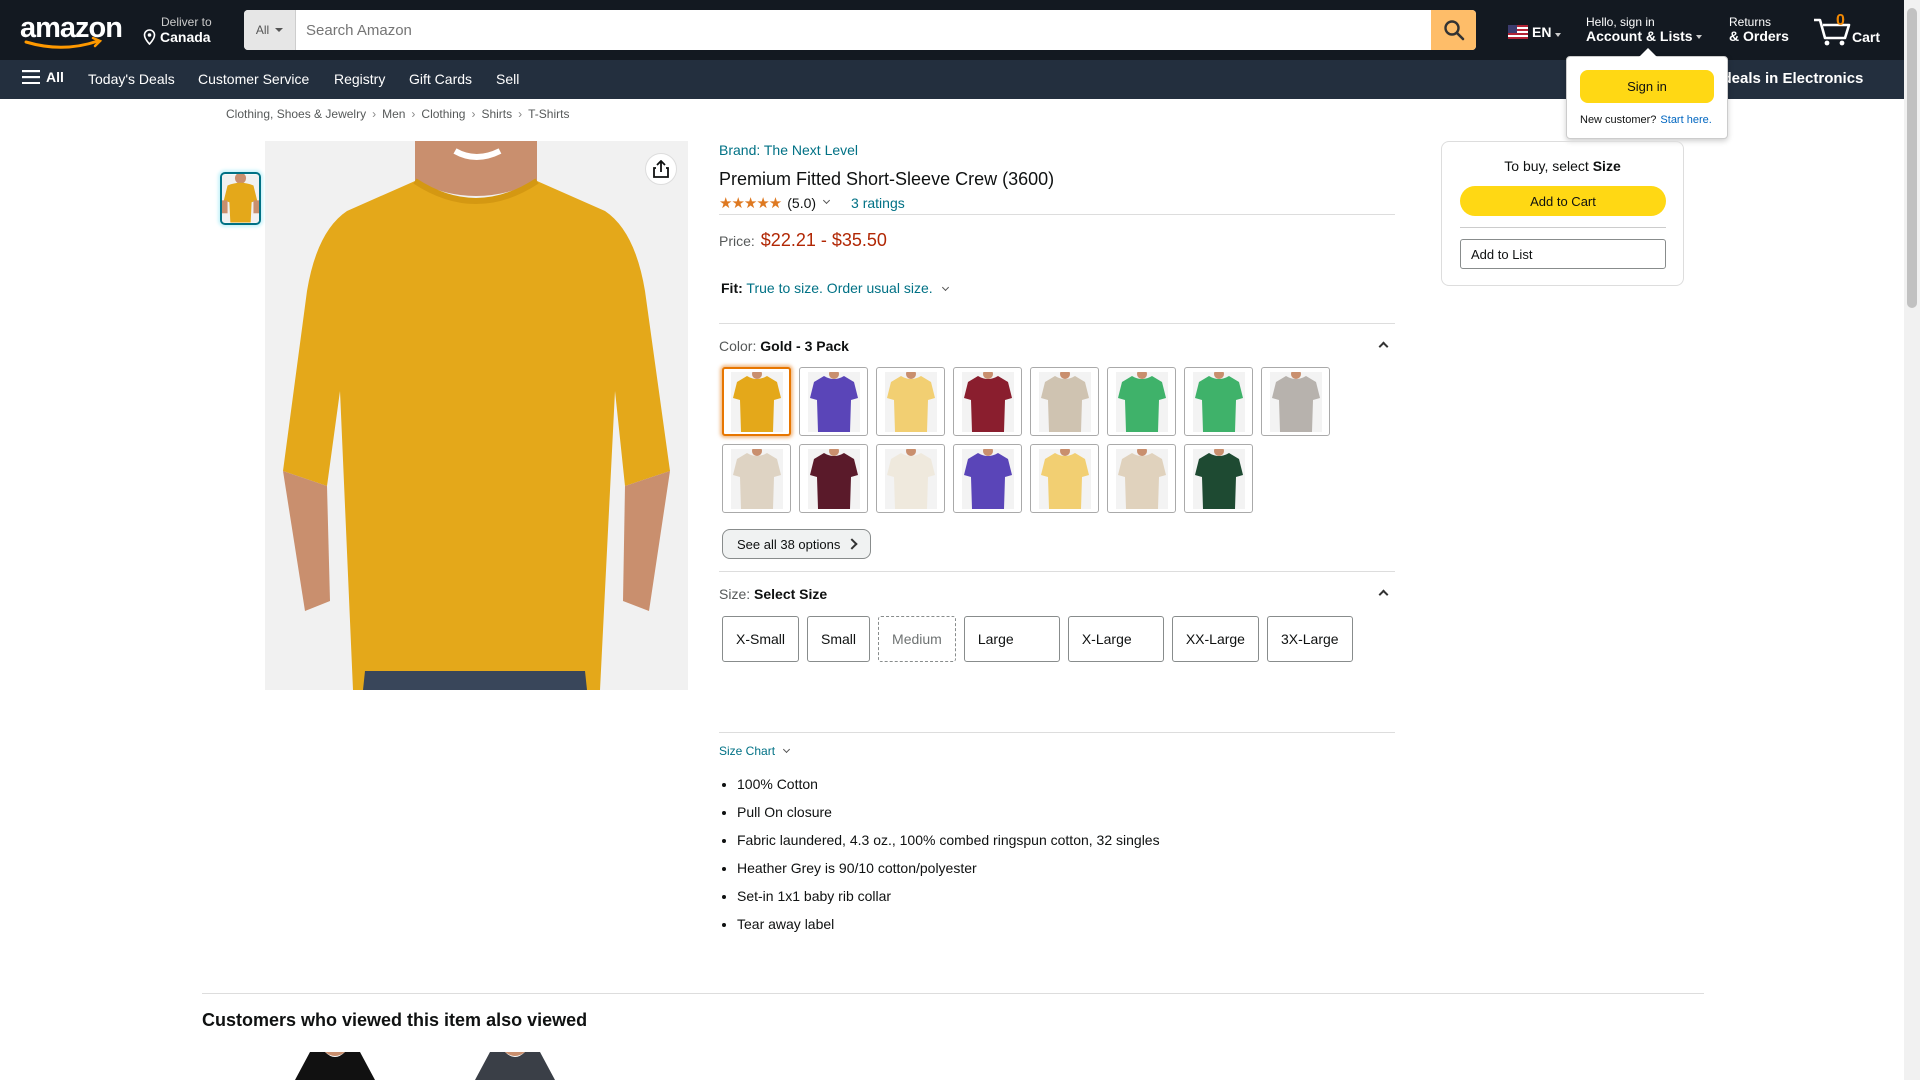  What do you see at coordinates (185, 37) in the screenshot?
I see `deliver-location: Canada` at bounding box center [185, 37].